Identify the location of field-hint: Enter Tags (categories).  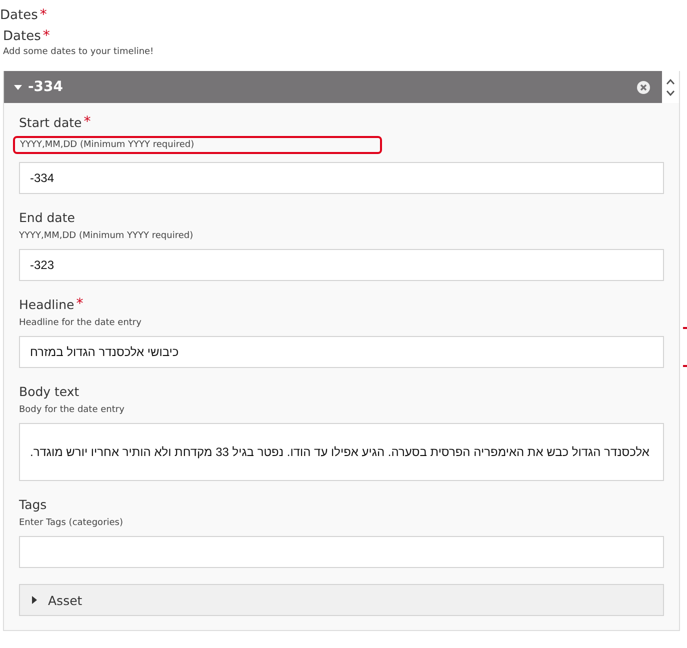
(71, 523).